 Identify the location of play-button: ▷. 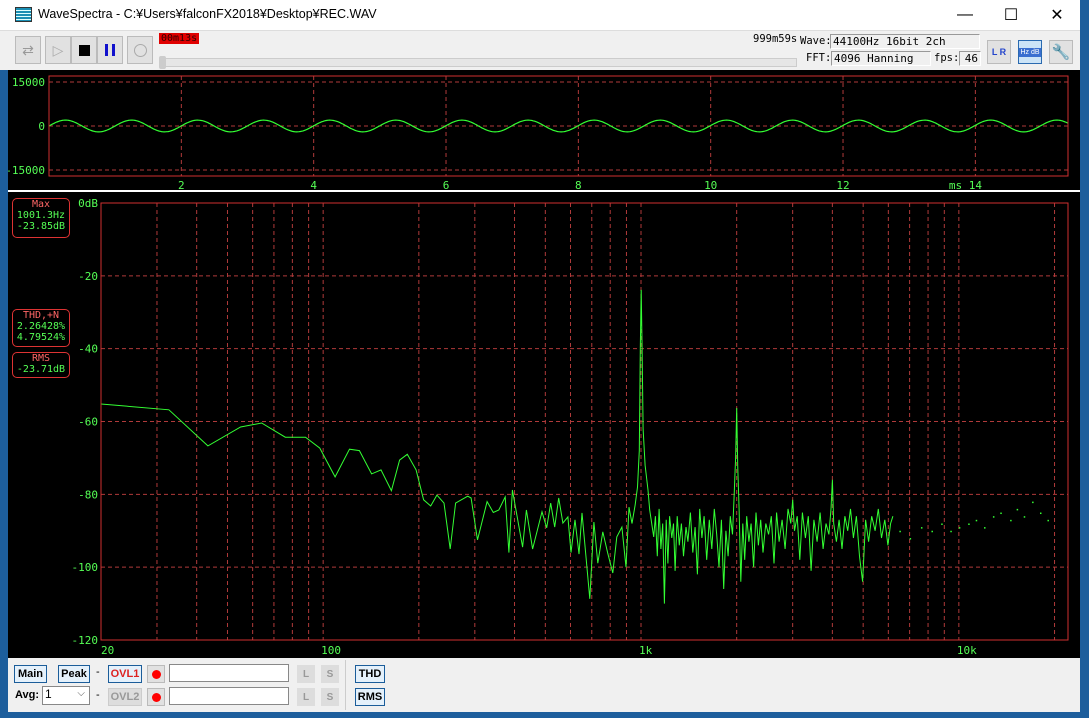
(58, 50).